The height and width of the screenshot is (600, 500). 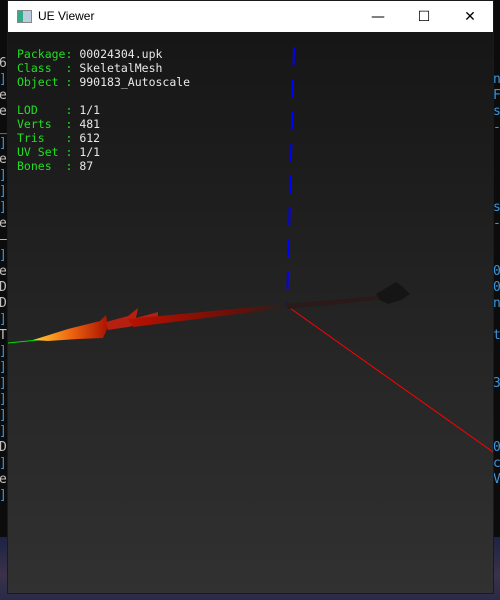 What do you see at coordinates (90, 54) in the screenshot?
I see `package-row: Package: 00024304.upk` at bounding box center [90, 54].